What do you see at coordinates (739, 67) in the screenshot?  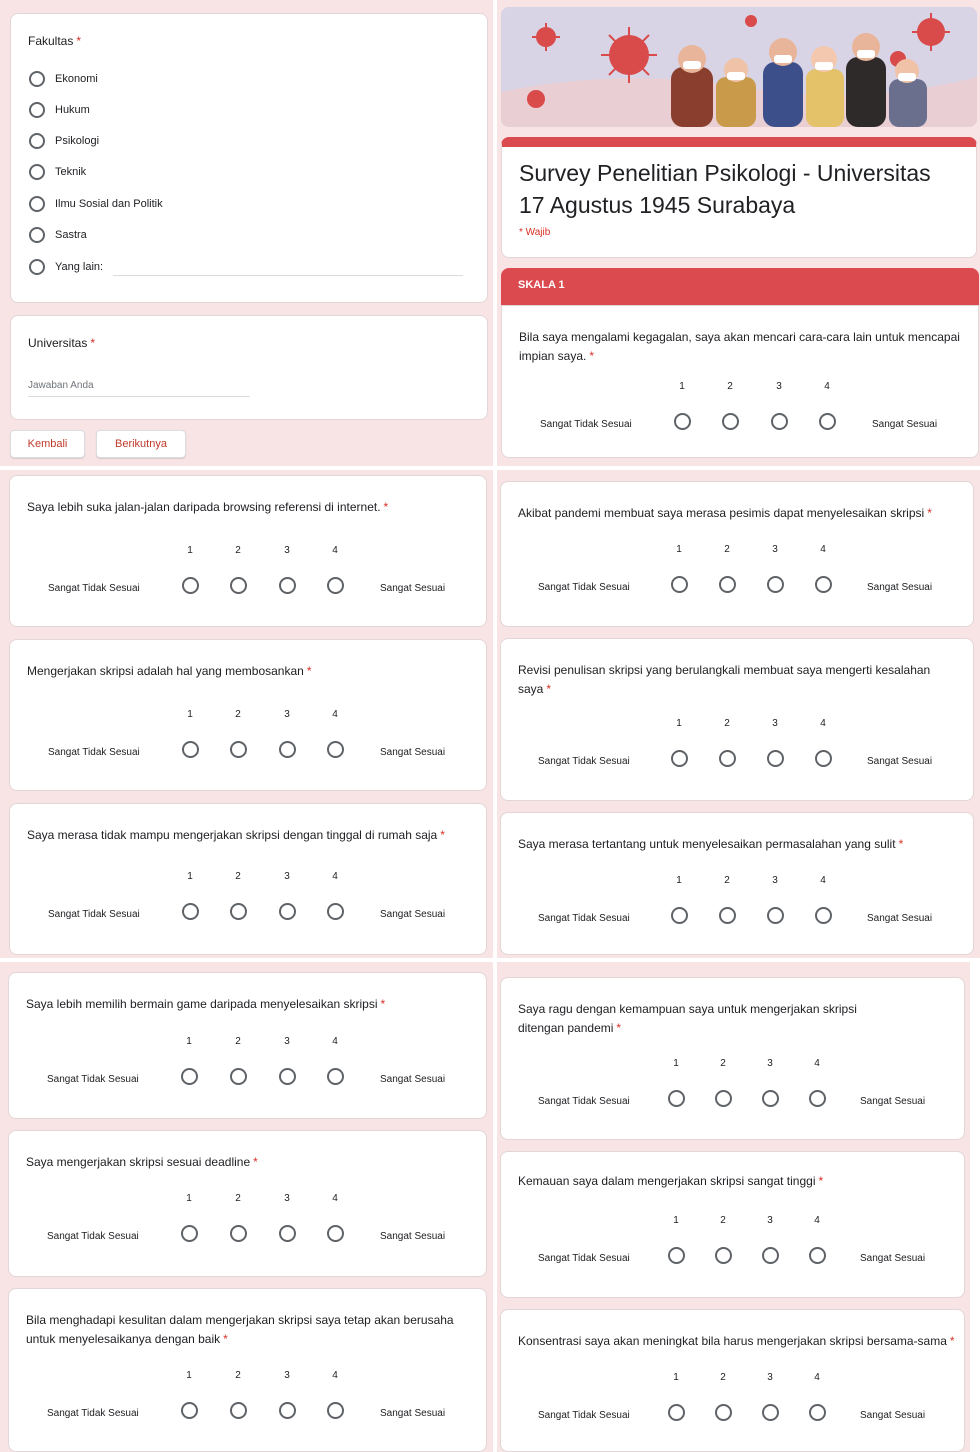 I see `banner-illustration-icon` at bounding box center [739, 67].